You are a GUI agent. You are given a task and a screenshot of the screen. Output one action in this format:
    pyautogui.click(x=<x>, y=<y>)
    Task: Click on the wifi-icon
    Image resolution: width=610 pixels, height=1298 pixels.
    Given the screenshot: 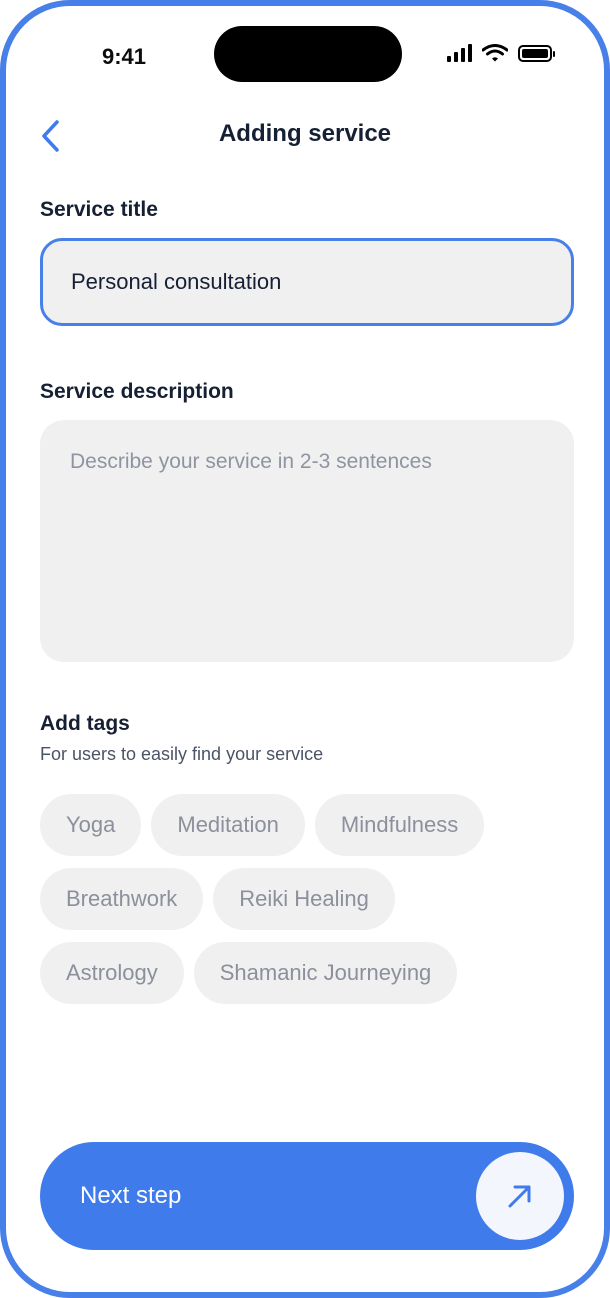 What is the action you would take?
    pyautogui.click(x=495, y=53)
    